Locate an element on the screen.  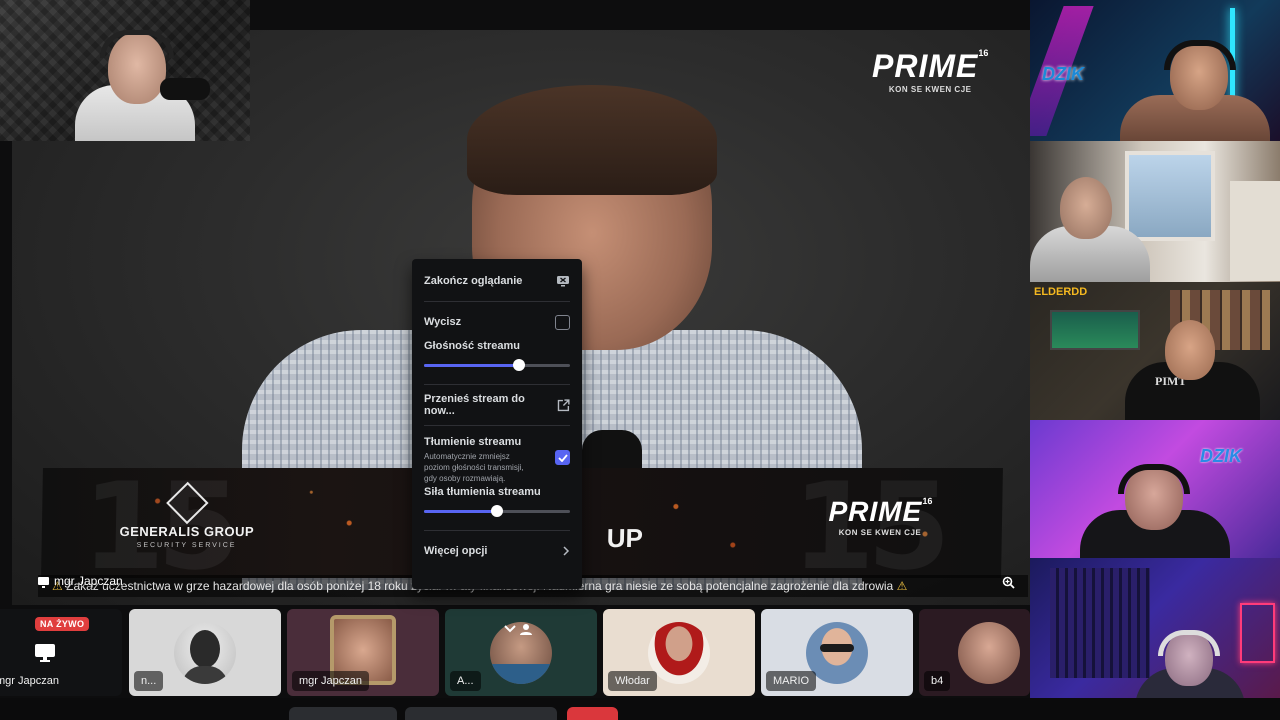
stop-watching-label: Zakończ oglądanie is located at coordinates (473, 281).